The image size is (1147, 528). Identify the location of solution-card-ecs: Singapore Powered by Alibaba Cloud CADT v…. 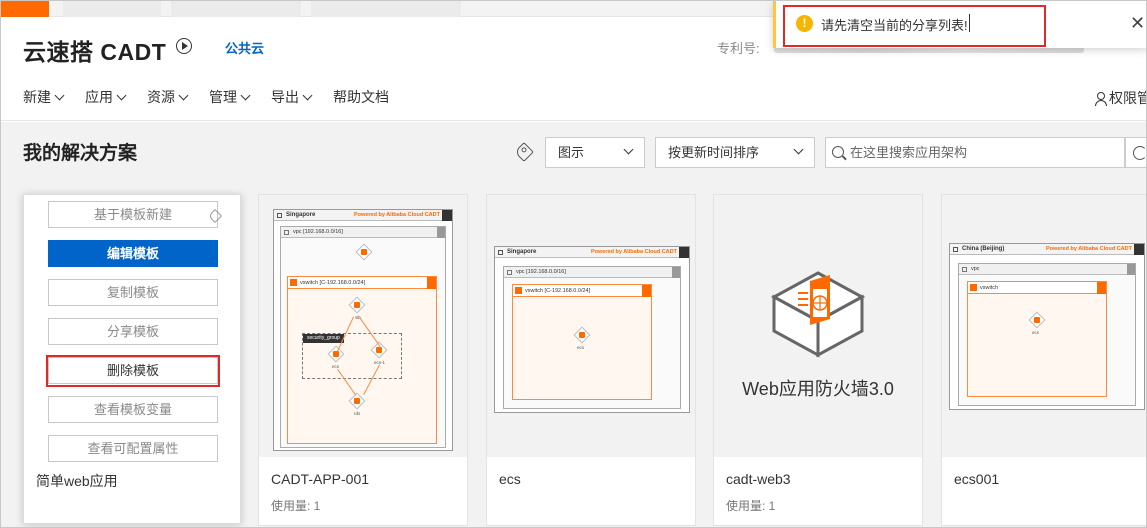
(591, 360).